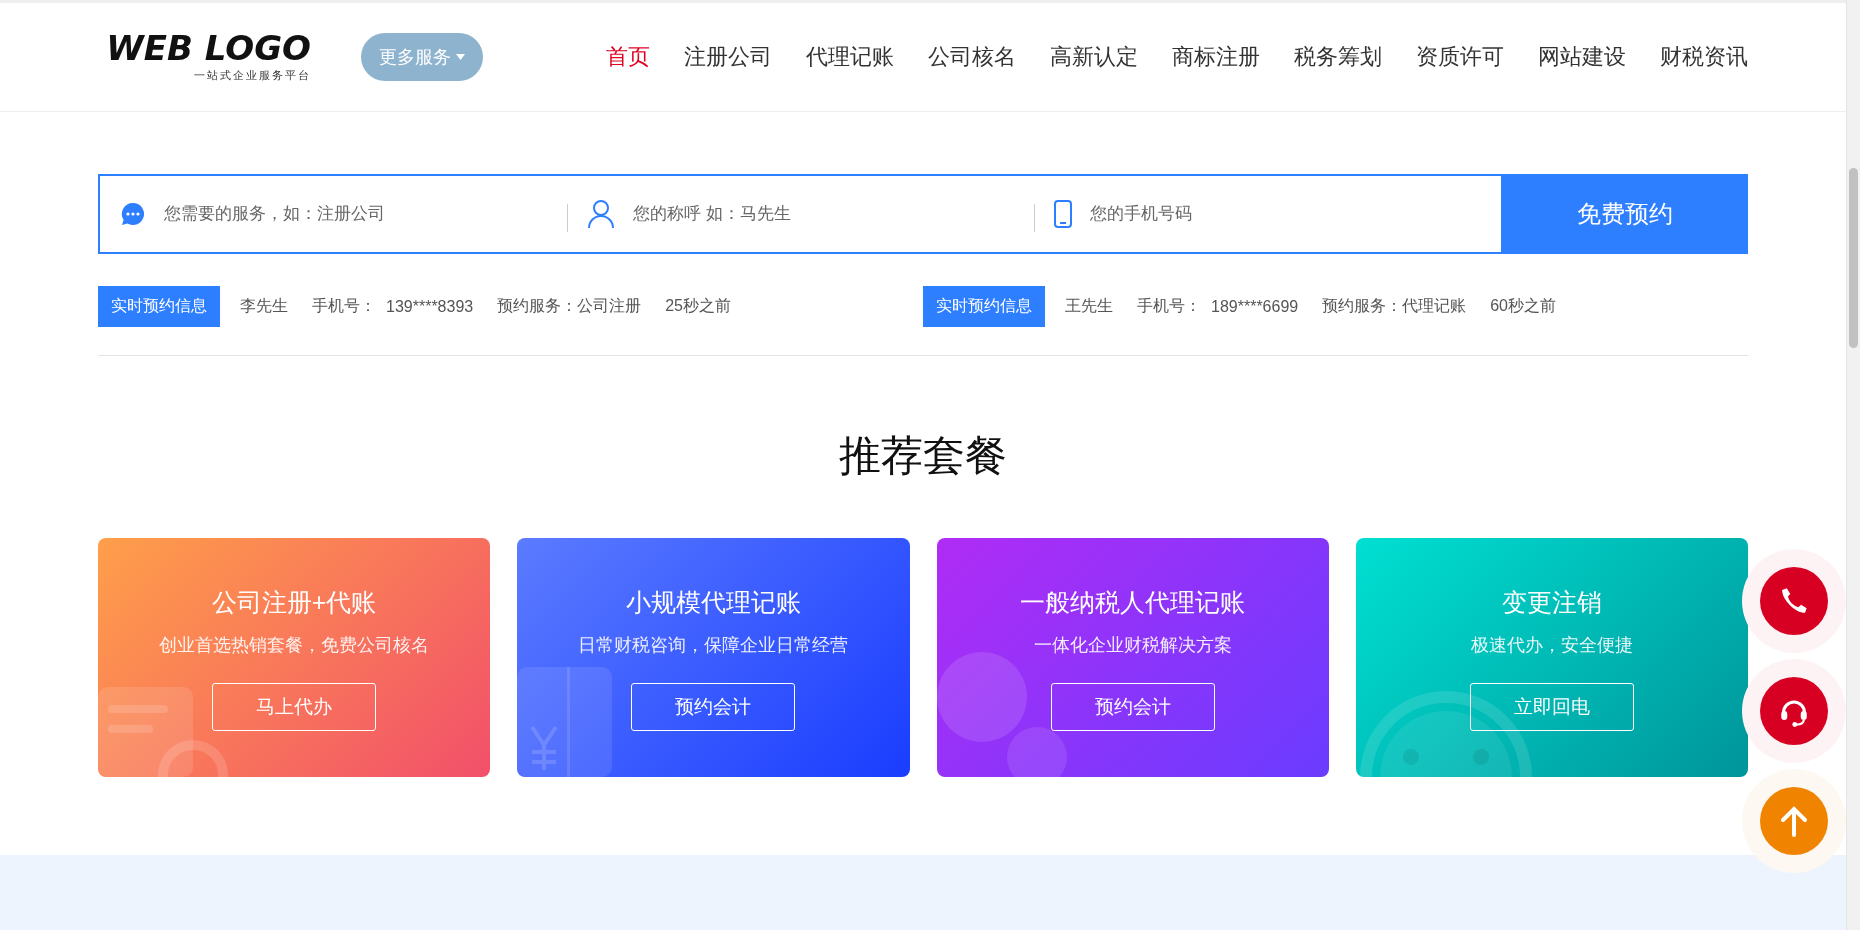  I want to click on submit-button: 免费预约, so click(1624, 214).